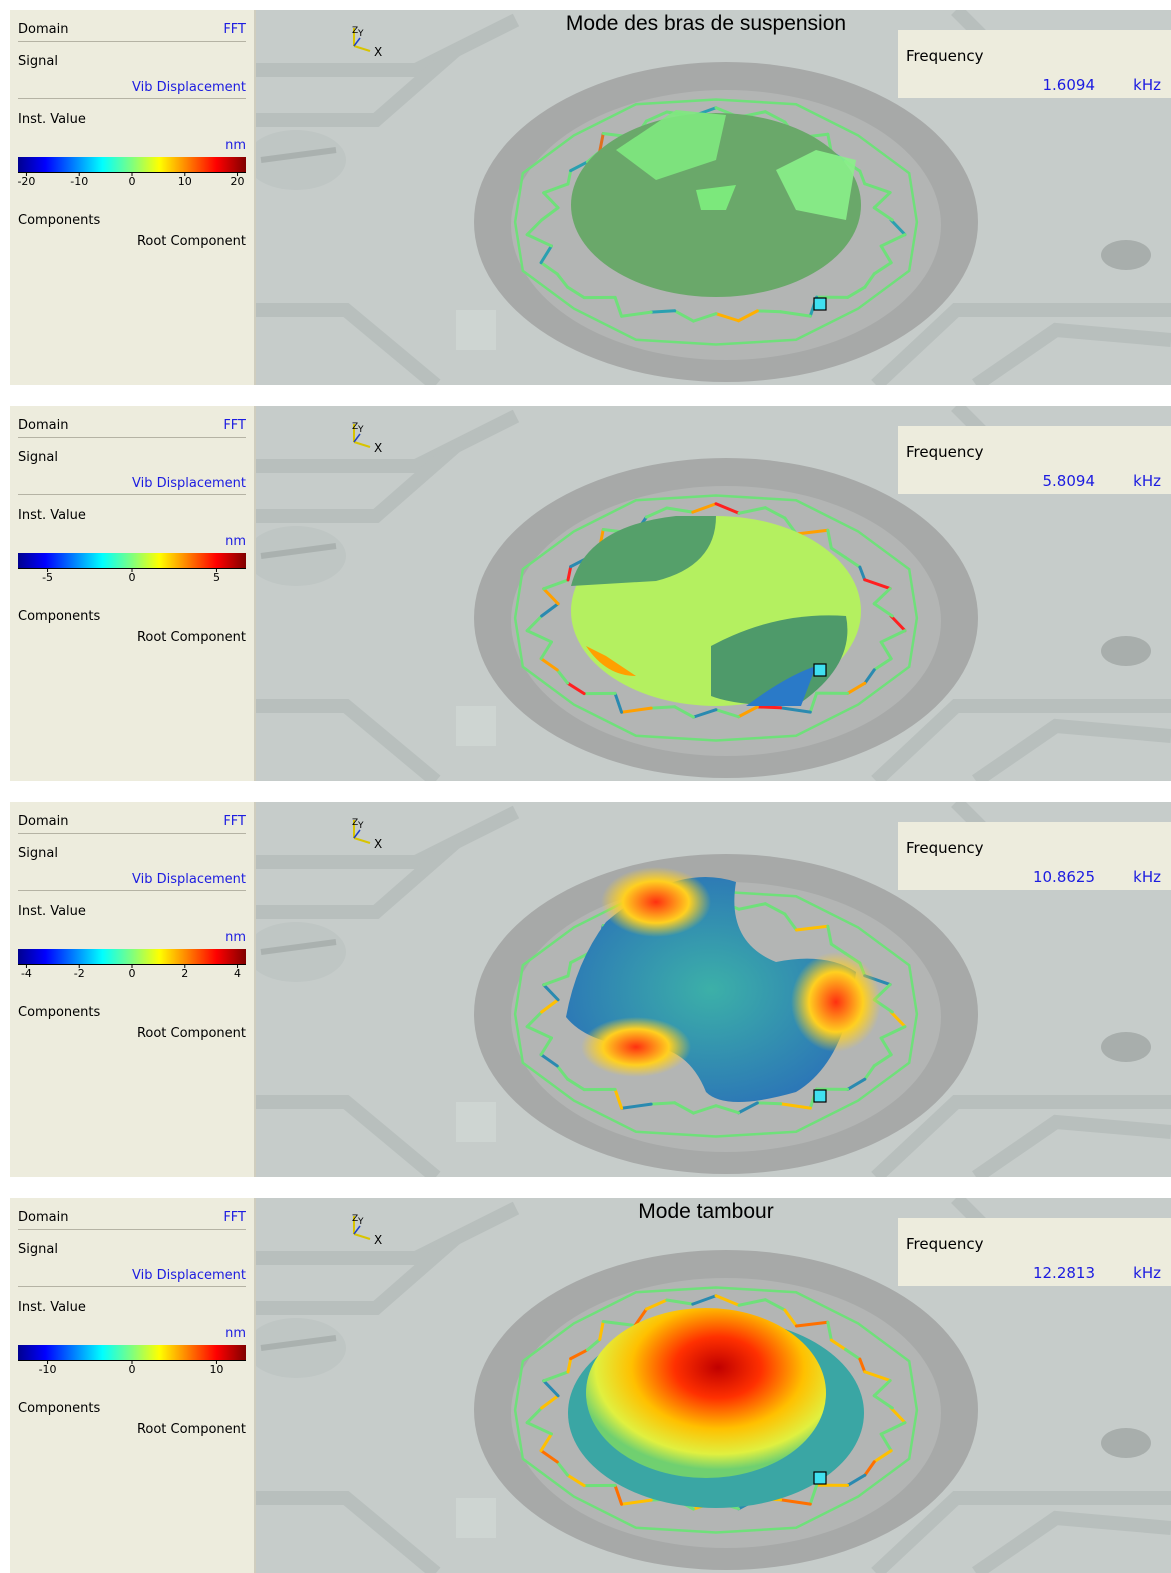 This screenshot has width=1171, height=1573. I want to click on color-scale-tick: 4, so click(237, 973).